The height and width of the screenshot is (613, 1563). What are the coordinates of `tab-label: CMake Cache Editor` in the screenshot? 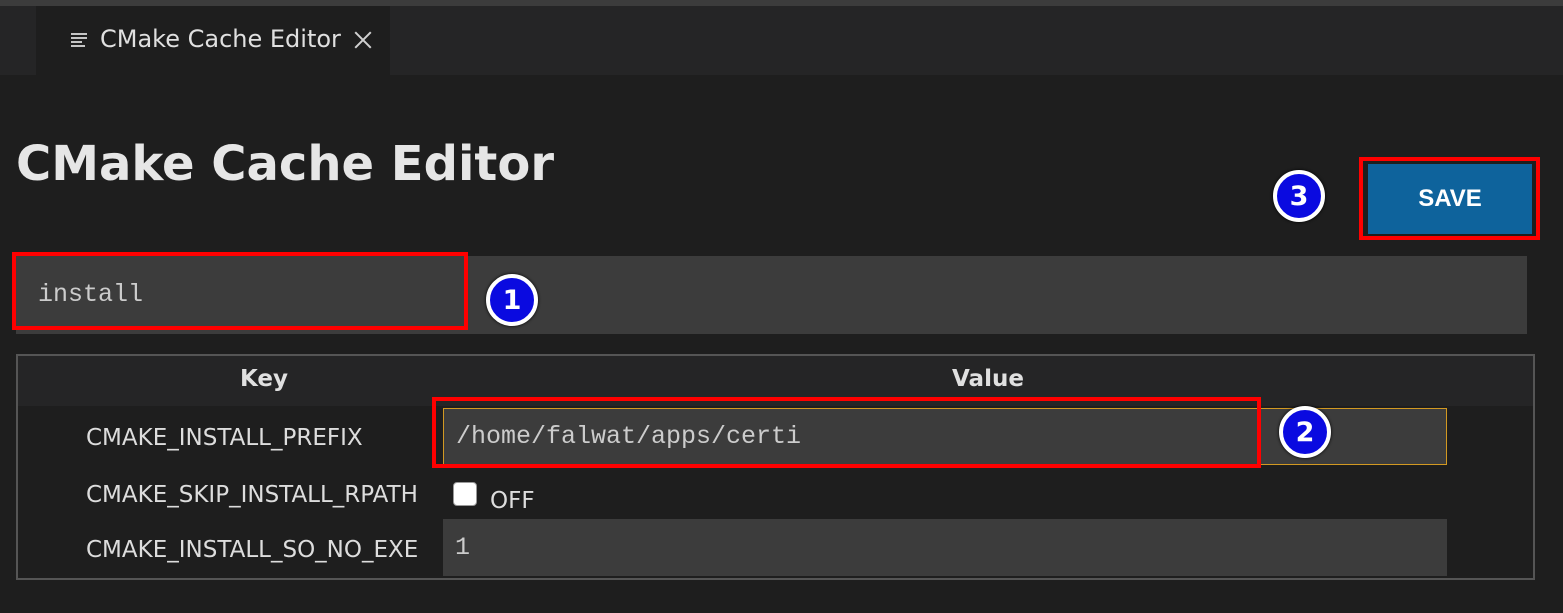 It's located at (220, 39).